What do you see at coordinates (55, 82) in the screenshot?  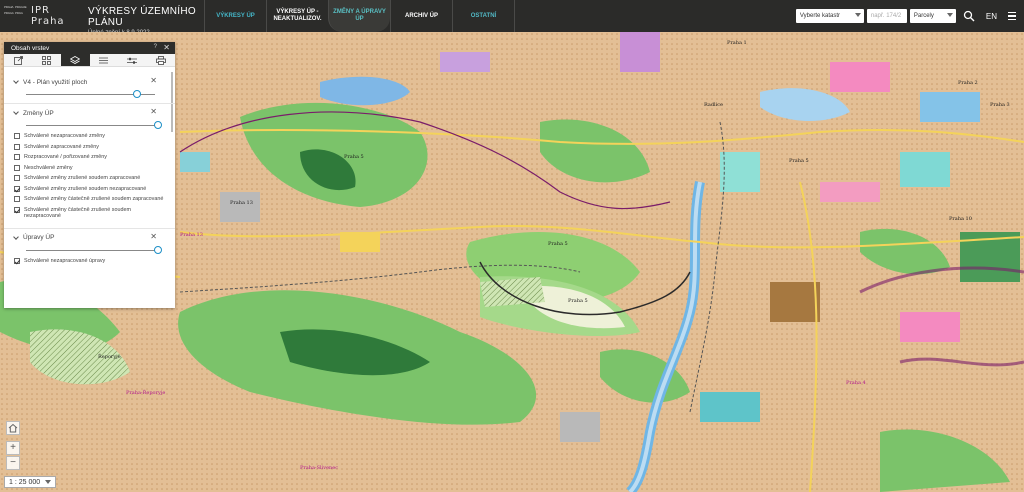 I see `layer-section-title: V4 - Plán využití ploch` at bounding box center [55, 82].